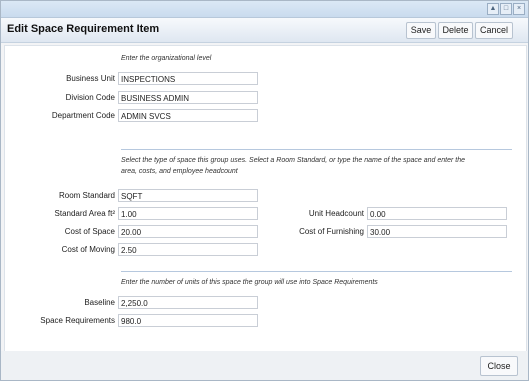 This screenshot has width=529, height=381. Describe the element at coordinates (188, 97) in the screenshot. I see `division-code-field: BUSINESS ADMIN` at that location.